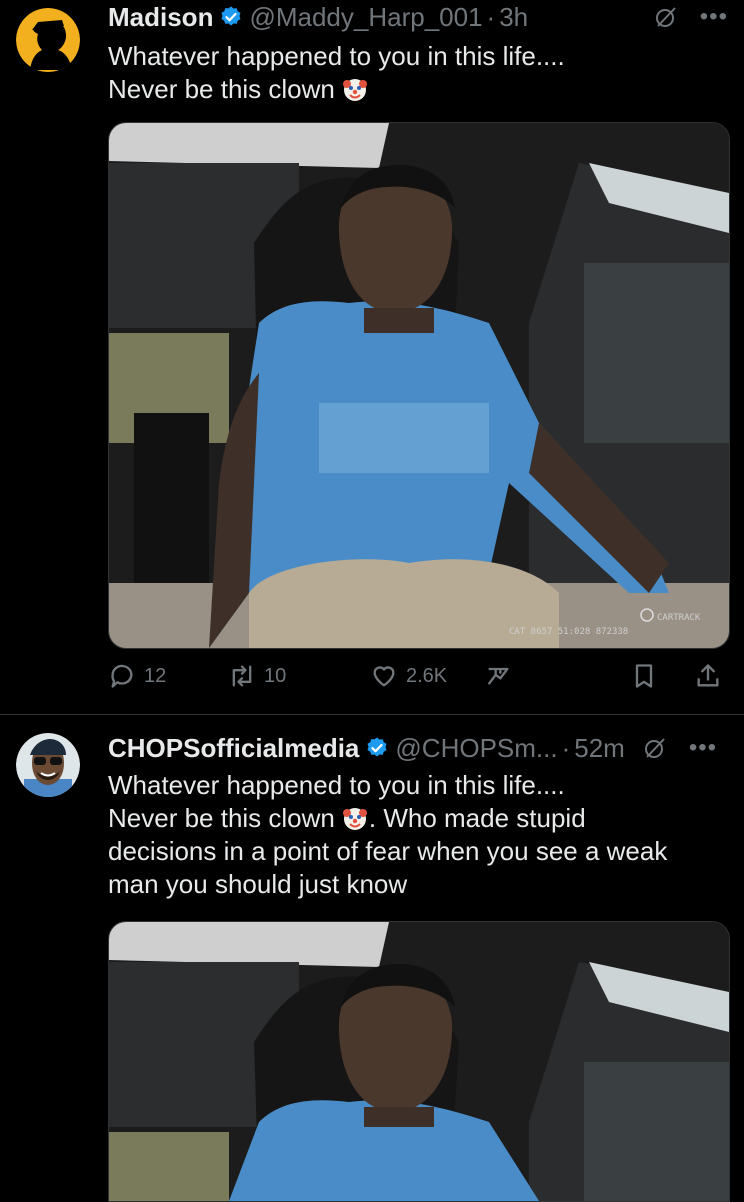 Image resolution: width=744 pixels, height=1202 pixels. What do you see at coordinates (242, 676) in the screenshot?
I see `retweet-icon` at bounding box center [242, 676].